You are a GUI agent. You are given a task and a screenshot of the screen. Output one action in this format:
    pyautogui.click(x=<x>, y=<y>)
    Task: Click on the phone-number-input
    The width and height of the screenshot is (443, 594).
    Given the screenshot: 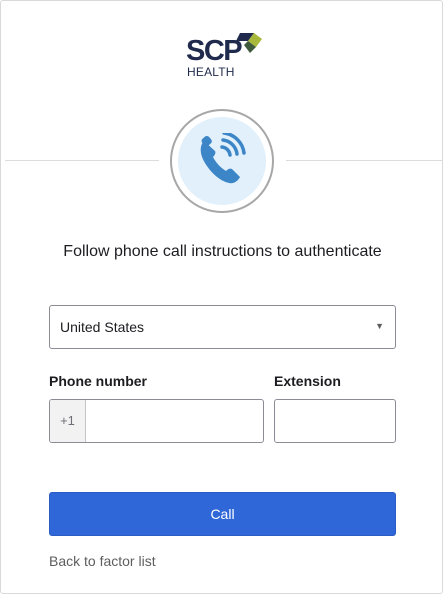 What is the action you would take?
    pyautogui.click(x=175, y=421)
    